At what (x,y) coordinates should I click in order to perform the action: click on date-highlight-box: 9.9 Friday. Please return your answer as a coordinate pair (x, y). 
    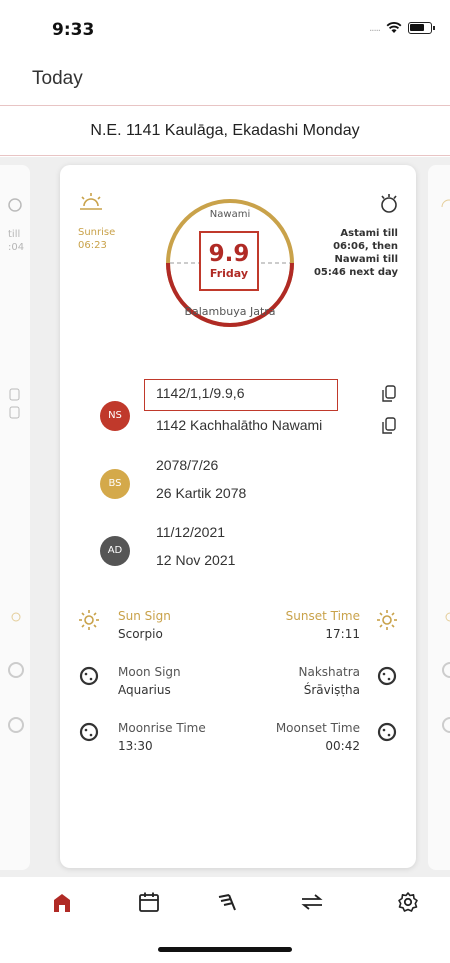
    Looking at the image, I should click on (229, 261).